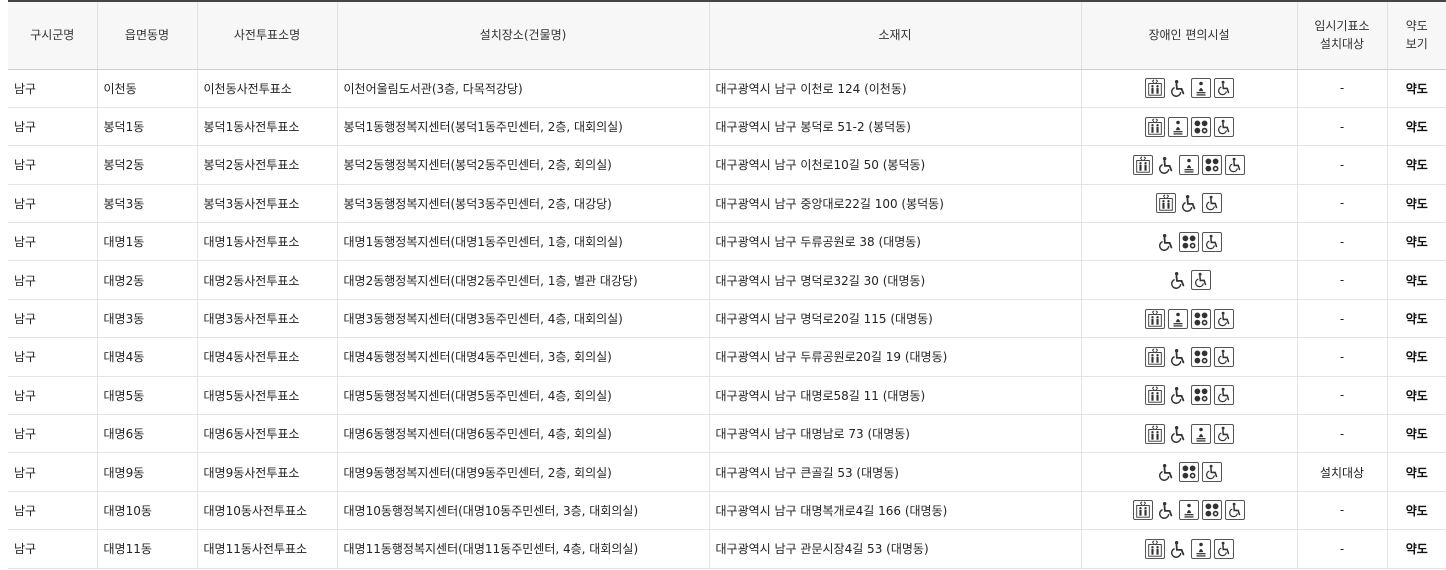 This screenshot has height=570, width=1446. Describe the element at coordinates (523, 35) in the screenshot. I see `header-location: 설치장소(건물명)` at that location.